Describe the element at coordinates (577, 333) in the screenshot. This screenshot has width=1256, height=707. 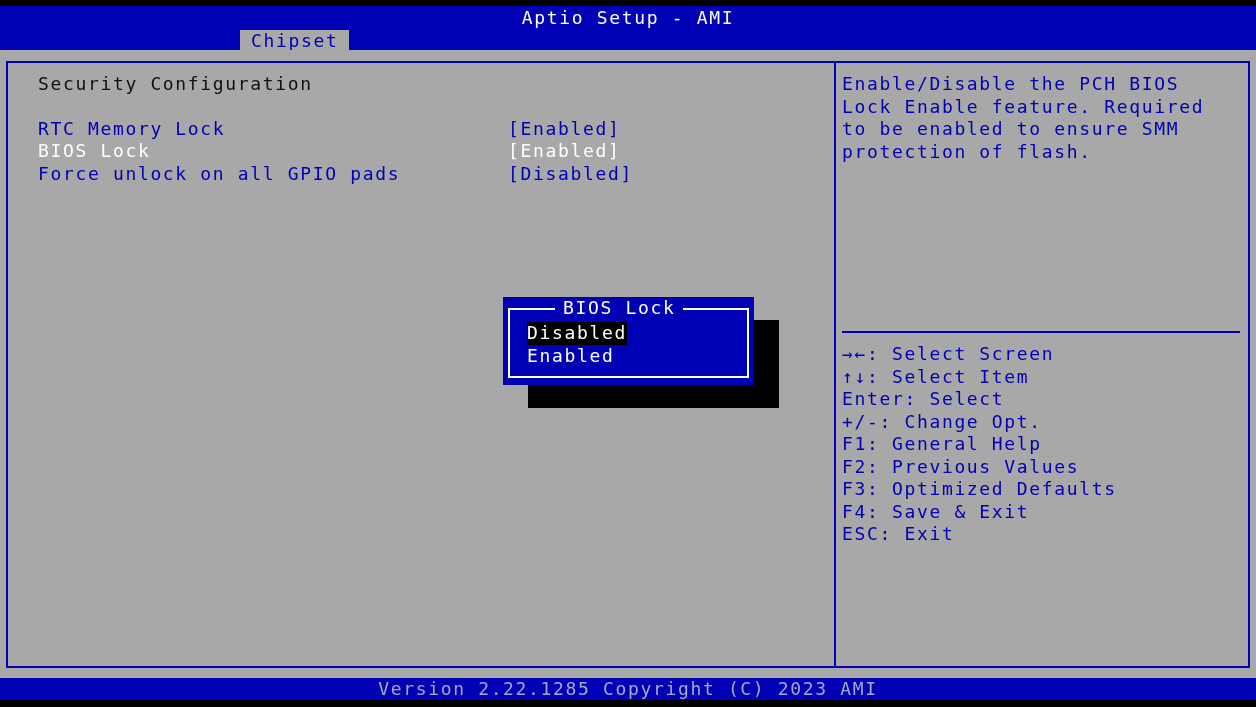
I see `popup-option: Disabled` at that location.